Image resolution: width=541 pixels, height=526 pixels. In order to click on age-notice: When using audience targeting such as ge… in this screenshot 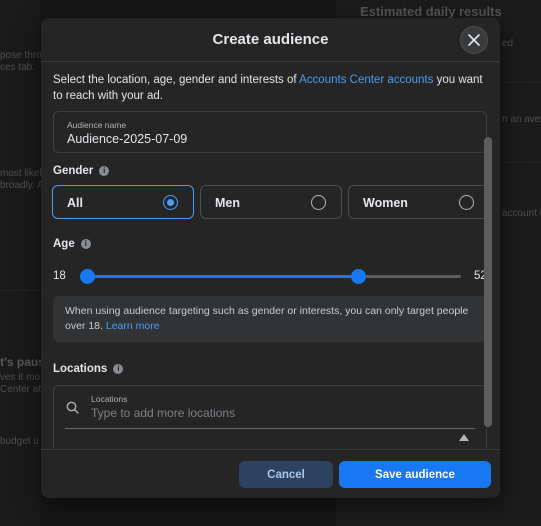, I will do `click(270, 319)`.